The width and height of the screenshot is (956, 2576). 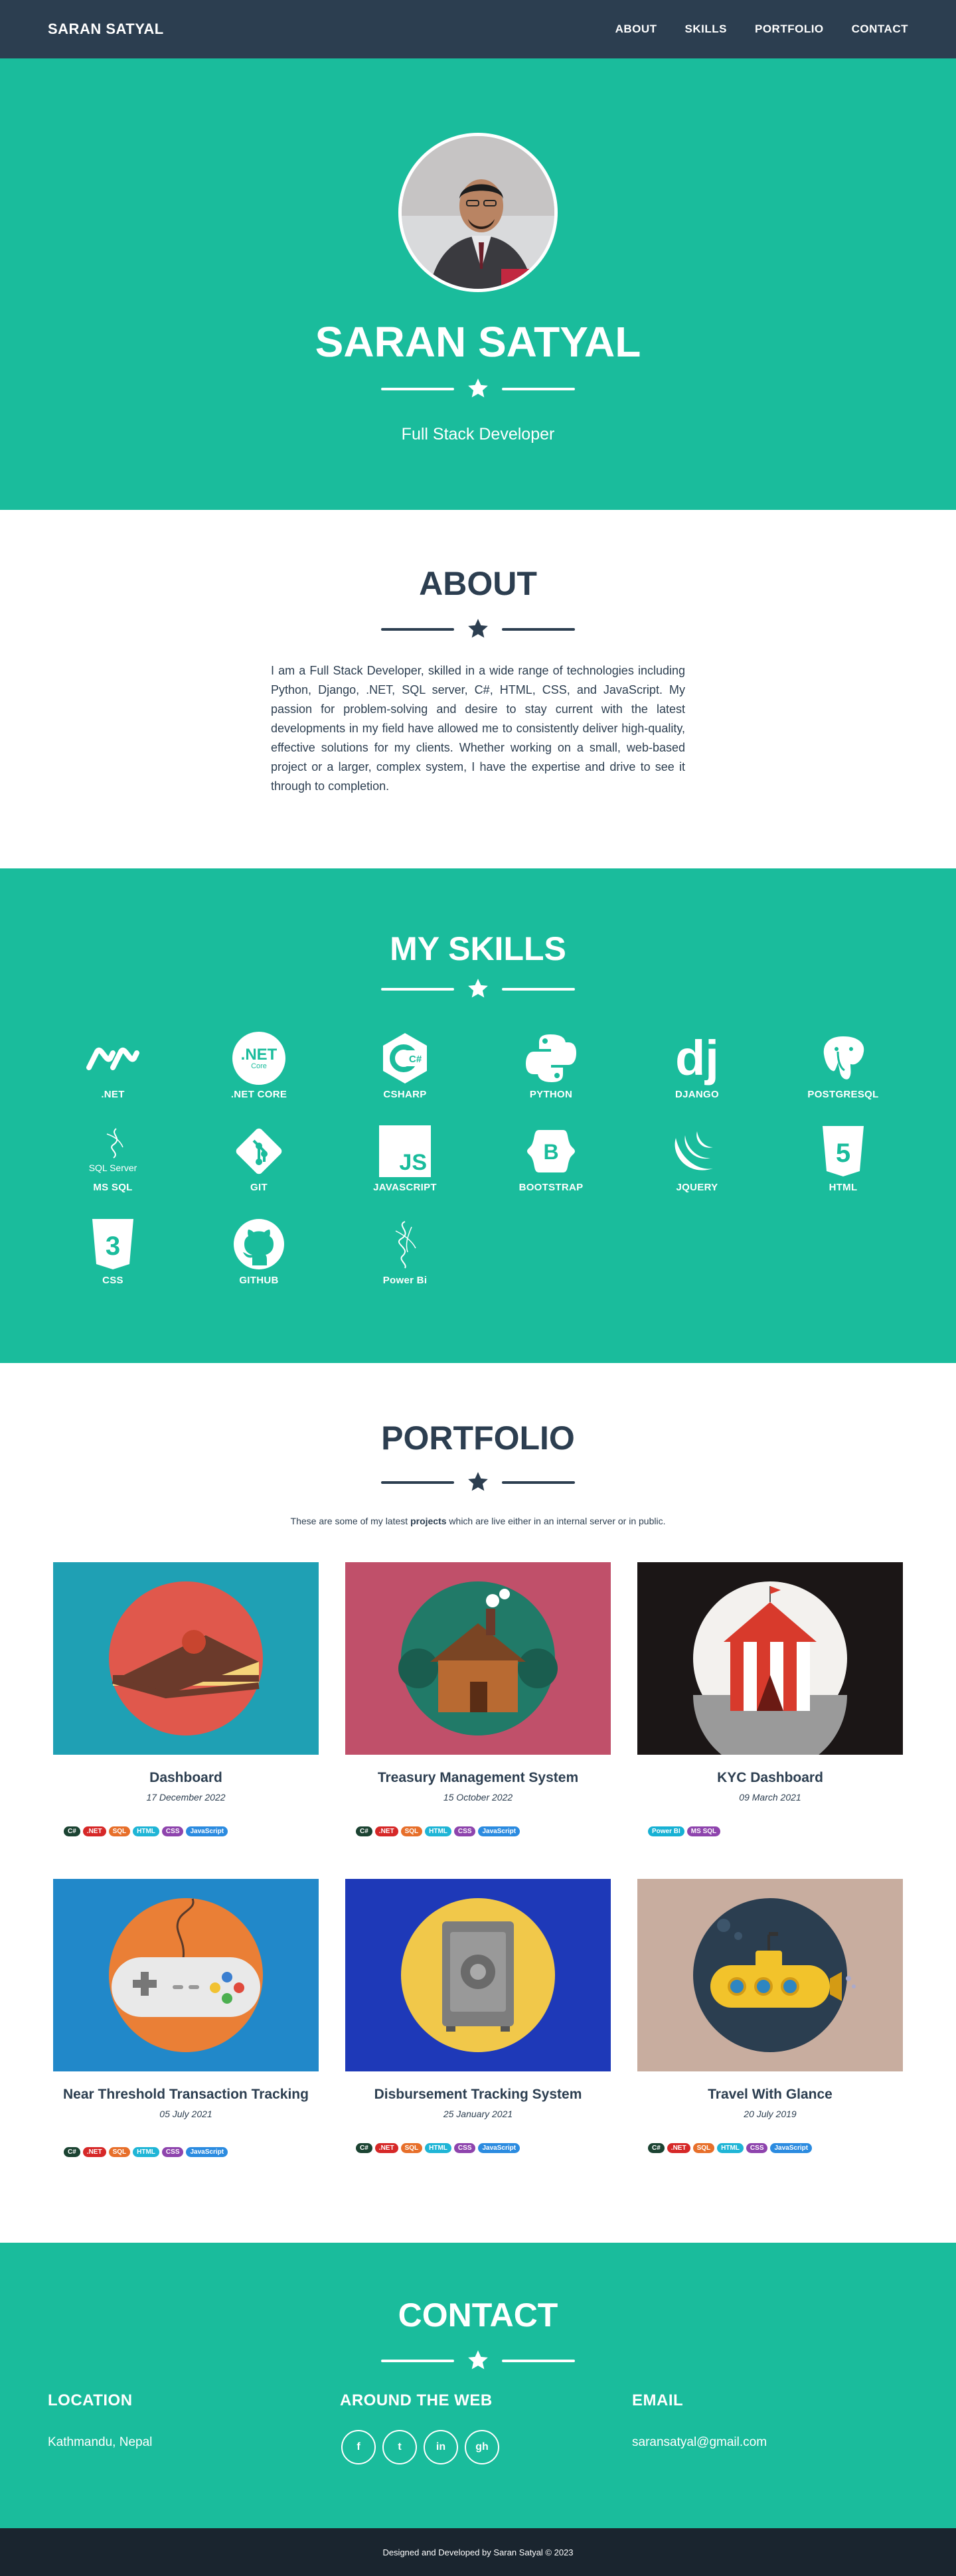 What do you see at coordinates (789, 29) in the screenshot?
I see `nav-link-portfolio: PORTFOLIO` at bounding box center [789, 29].